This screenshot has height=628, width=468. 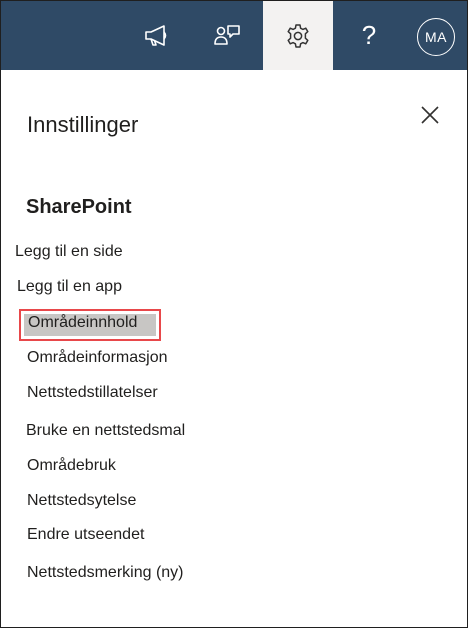 I want to click on menu-item-site-permissions: Nettstedstillatelser, so click(x=92, y=393).